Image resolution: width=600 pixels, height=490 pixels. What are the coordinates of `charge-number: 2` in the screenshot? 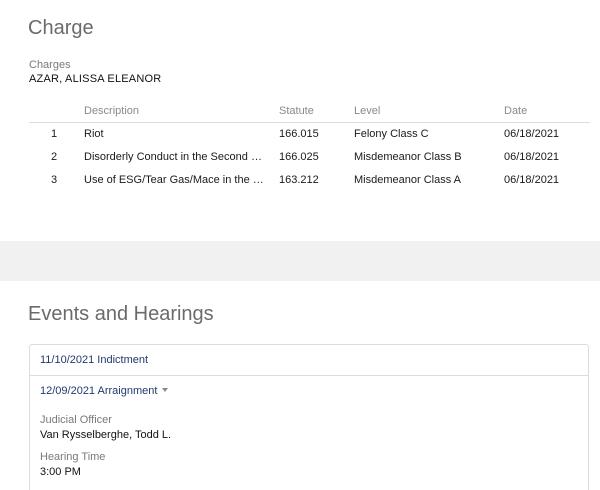 It's located at (54, 157).